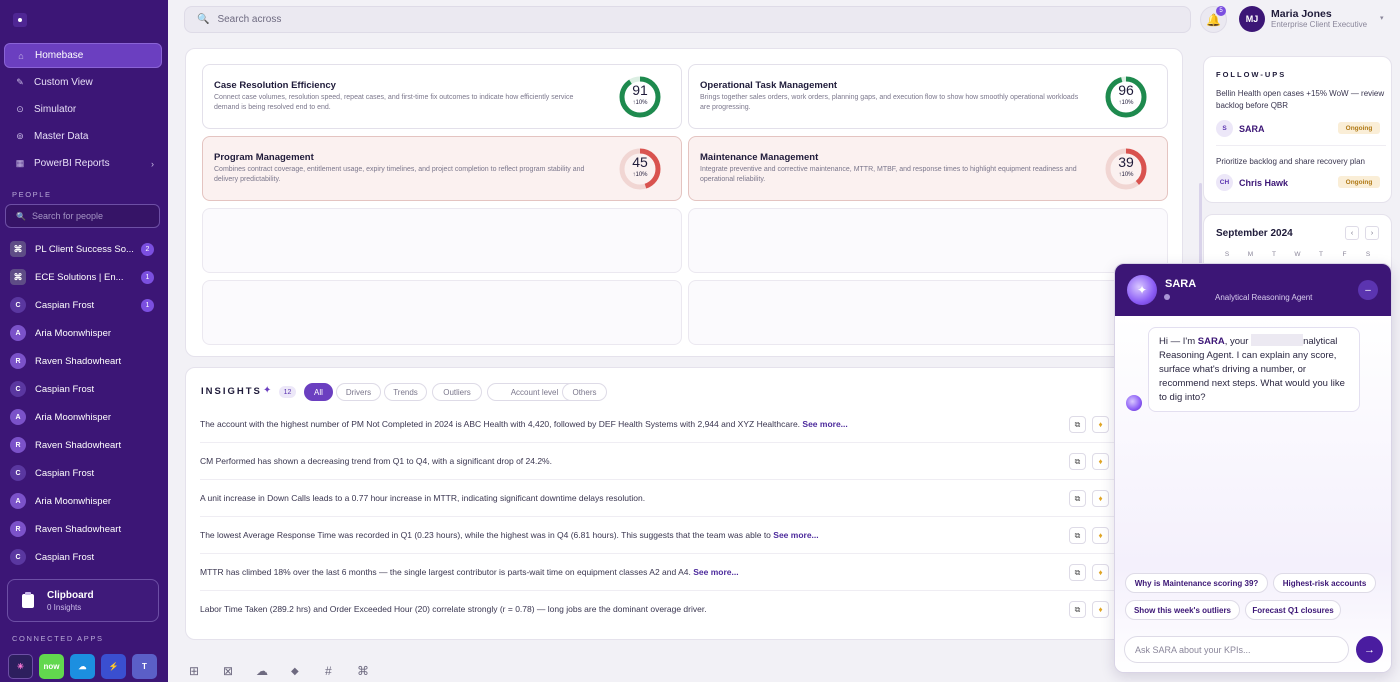 The height and width of the screenshot is (682, 1400). Describe the element at coordinates (18, 417) in the screenshot. I see `person-avatar: A` at that location.